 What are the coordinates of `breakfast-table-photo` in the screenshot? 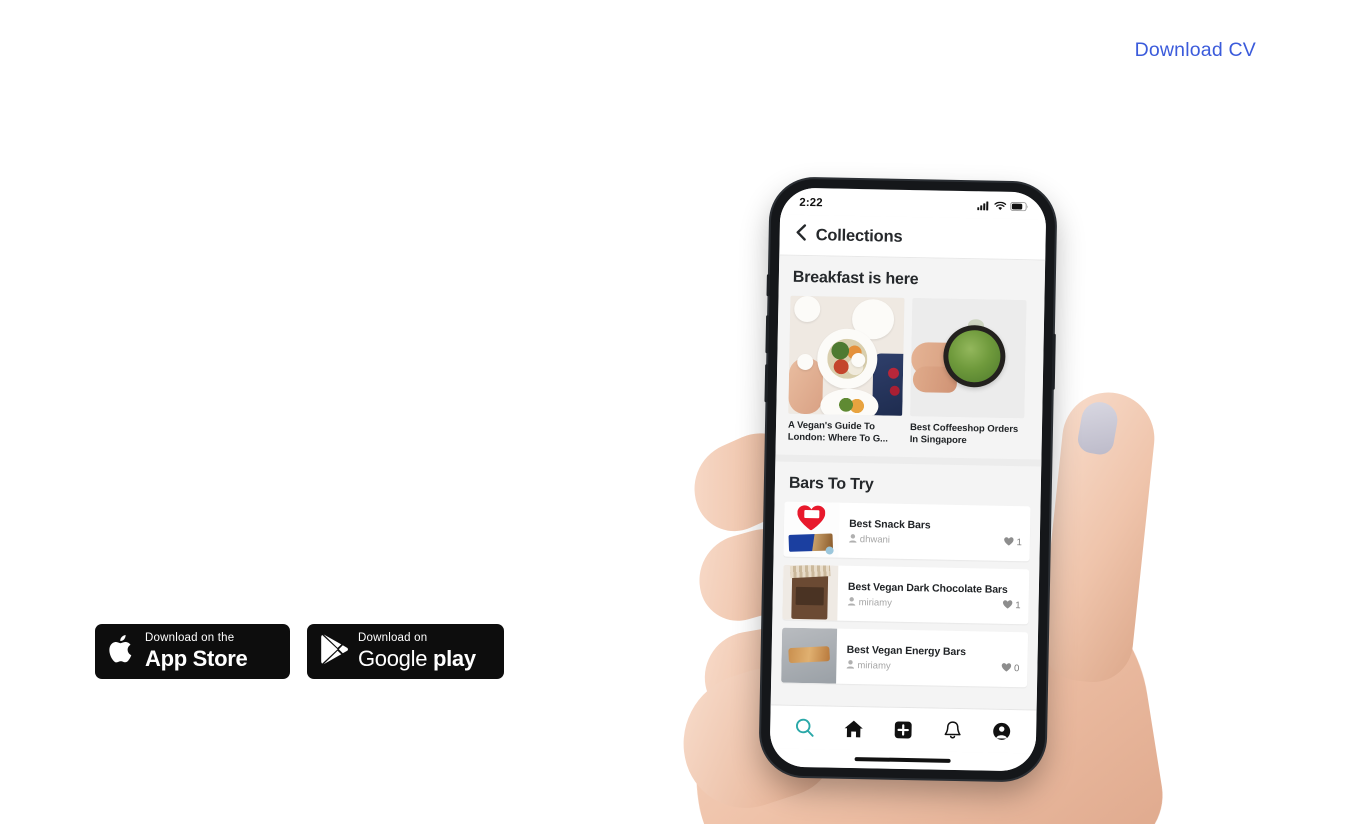 It's located at (846, 355).